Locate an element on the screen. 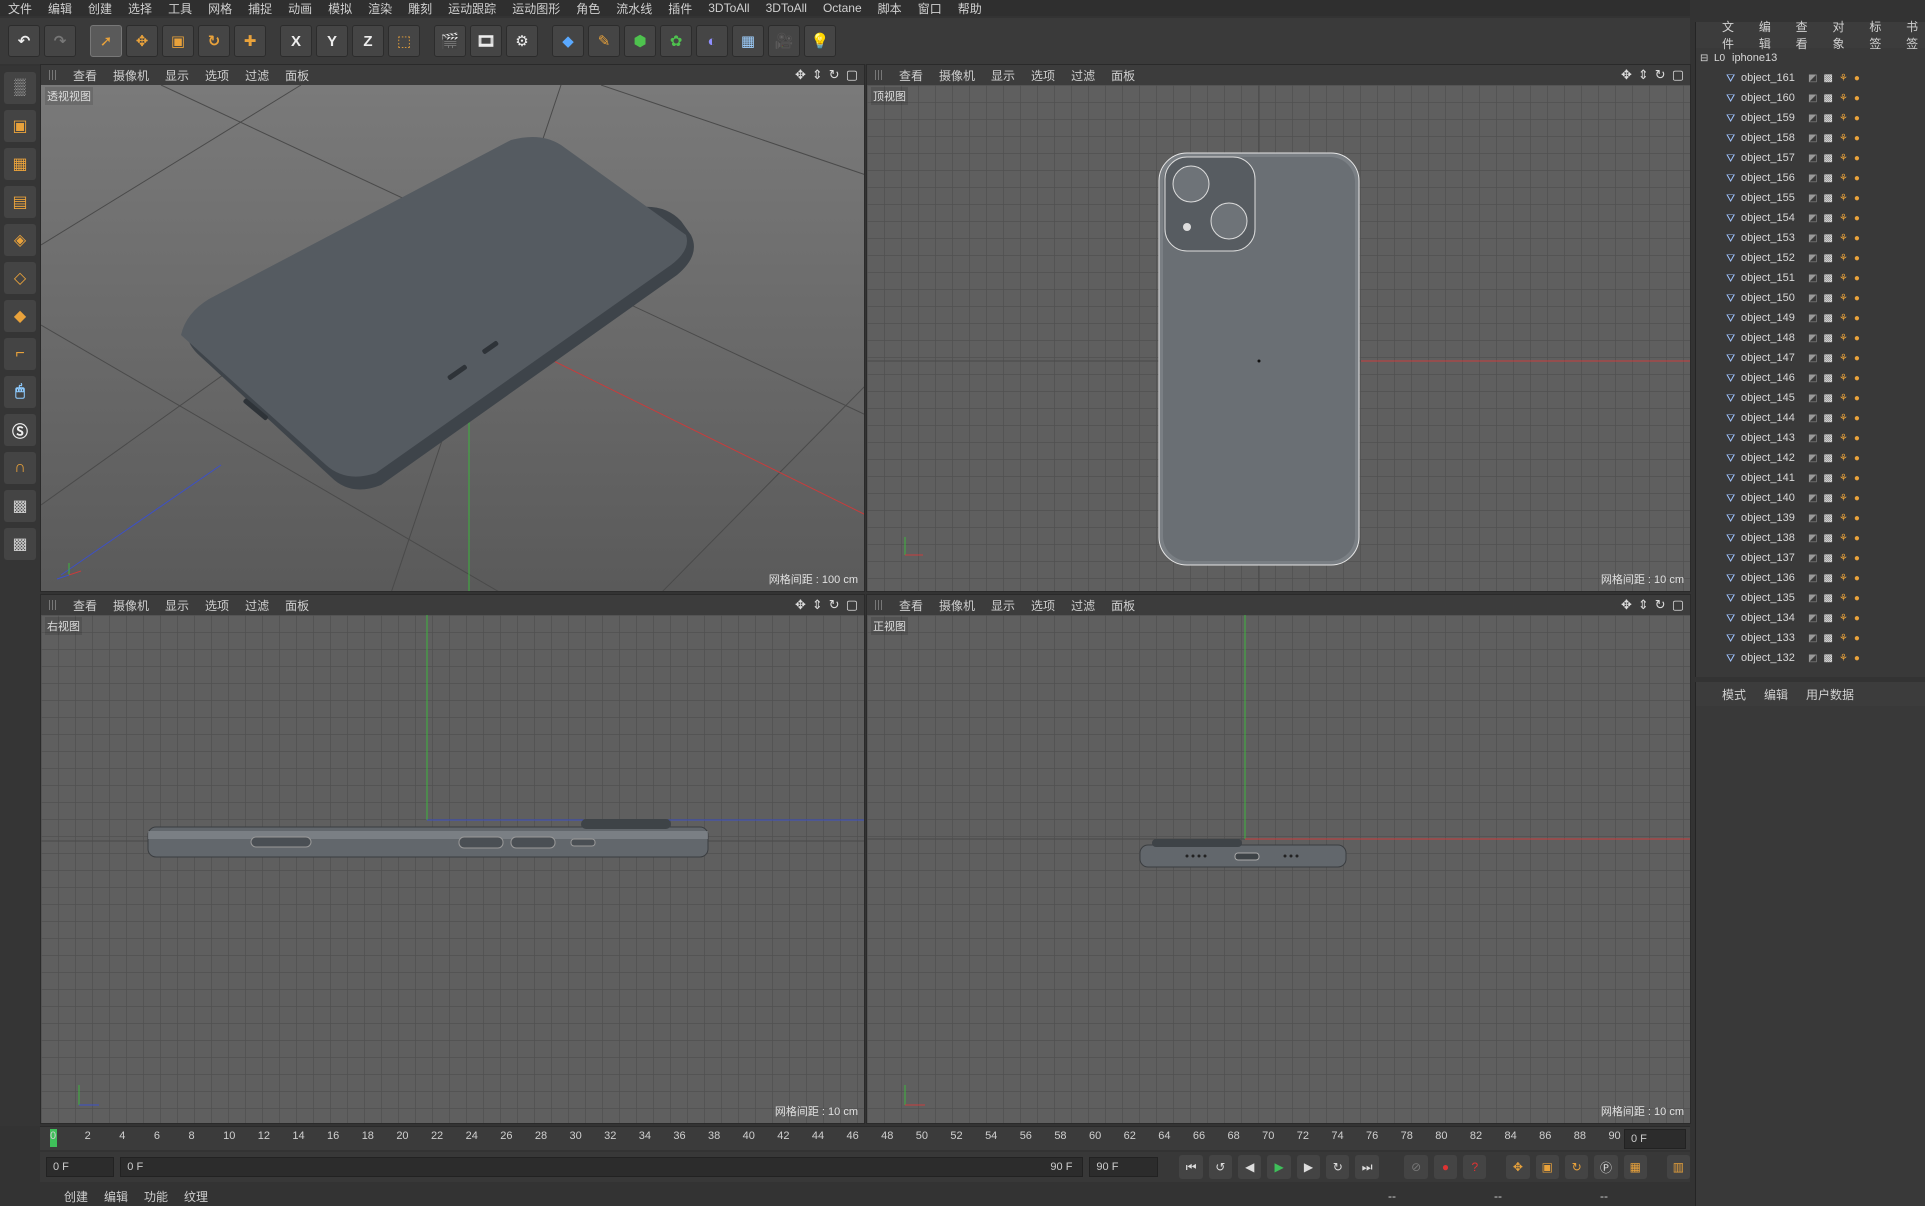  vp-menu-filter: 过滤 is located at coordinates (1083, 605).